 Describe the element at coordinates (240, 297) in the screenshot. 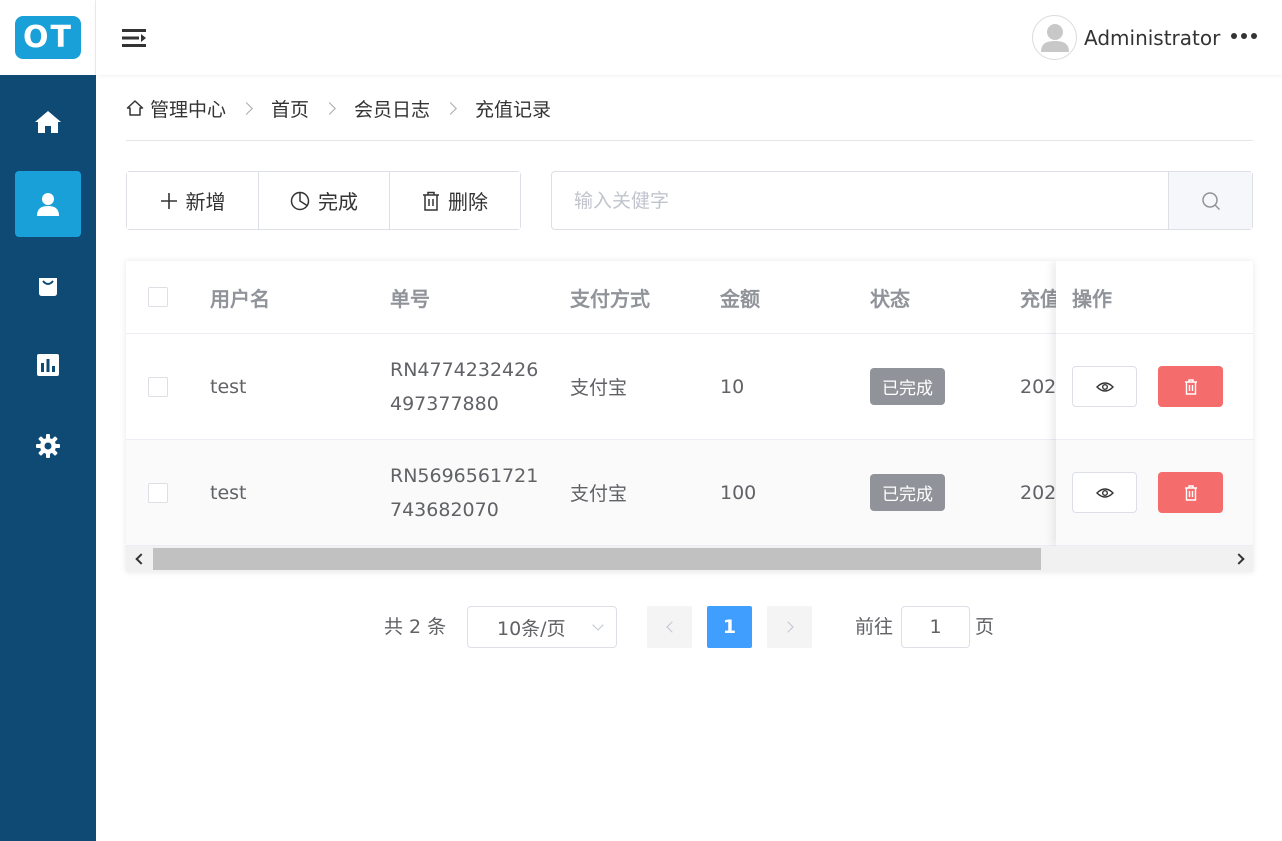

I see `column-header-username: 用户名` at that location.